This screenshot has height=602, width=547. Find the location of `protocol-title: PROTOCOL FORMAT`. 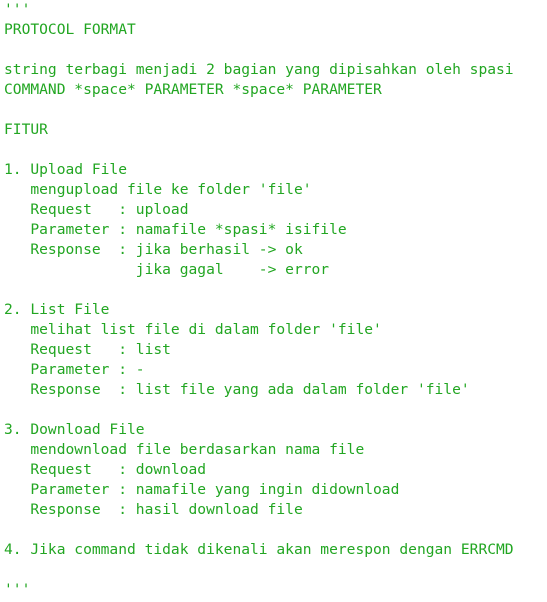

protocol-title: PROTOCOL FORMAT is located at coordinates (70, 29).